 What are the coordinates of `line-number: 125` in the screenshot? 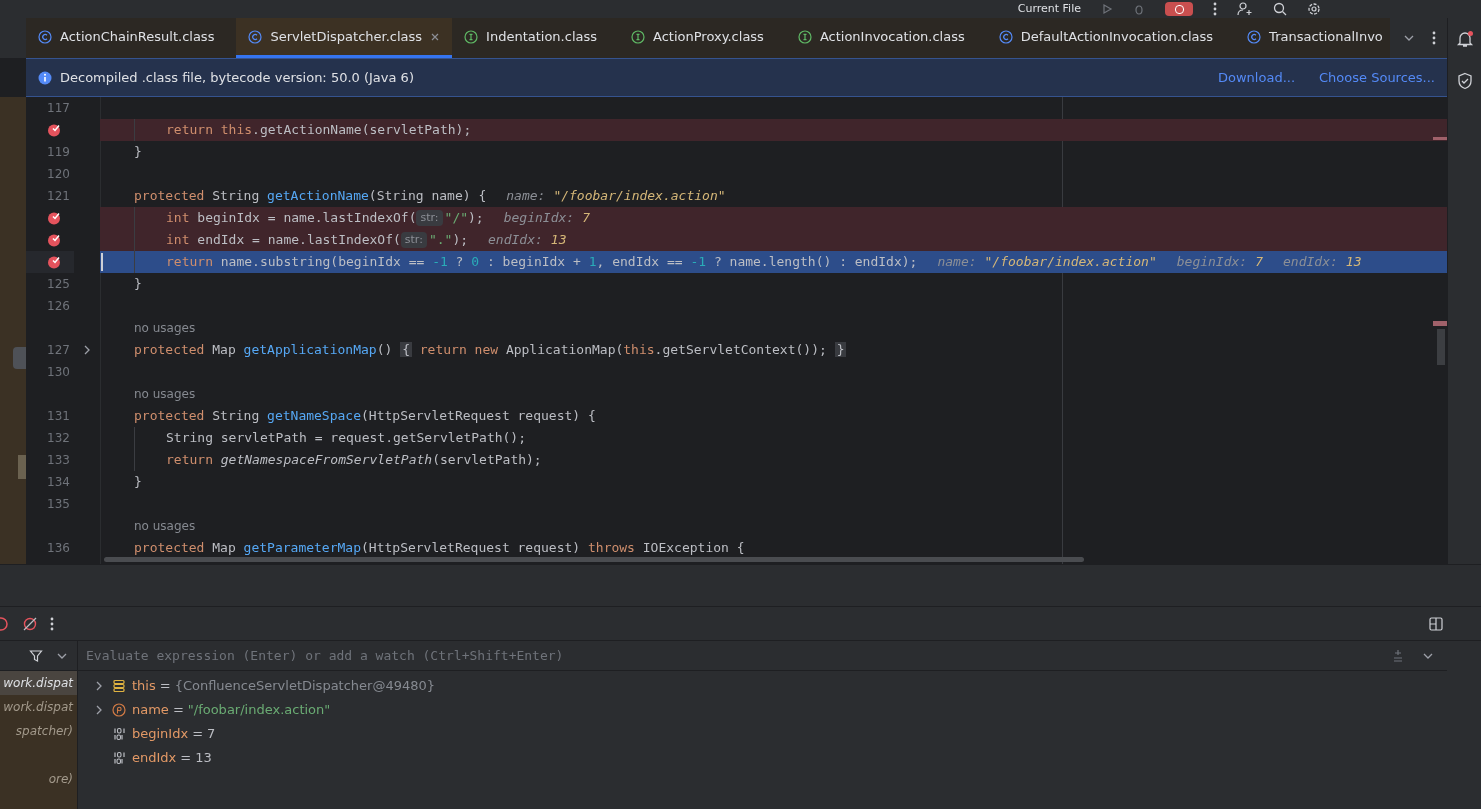 It's located at (59, 284).